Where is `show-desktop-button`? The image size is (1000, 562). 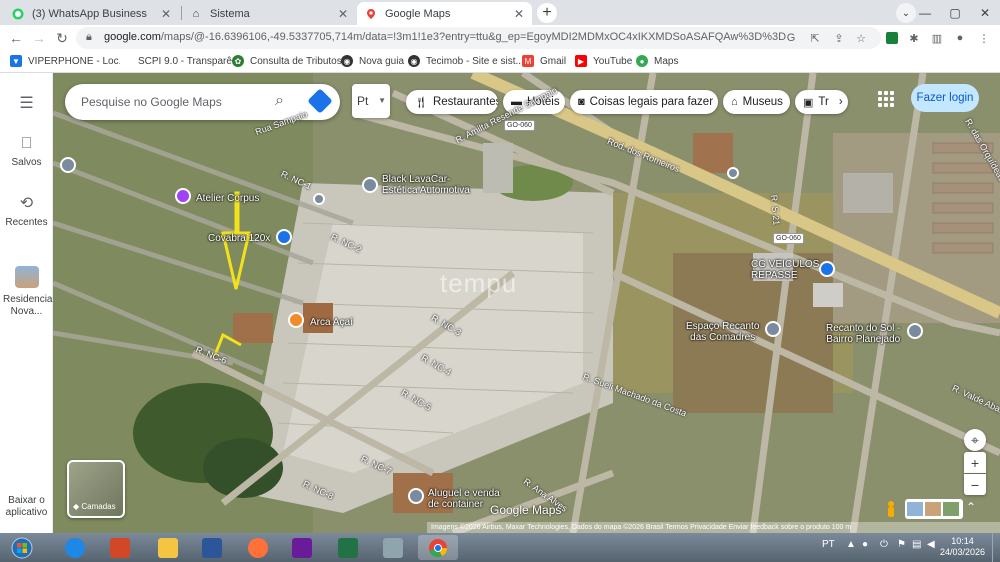 show-desktop-button is located at coordinates (996, 547).